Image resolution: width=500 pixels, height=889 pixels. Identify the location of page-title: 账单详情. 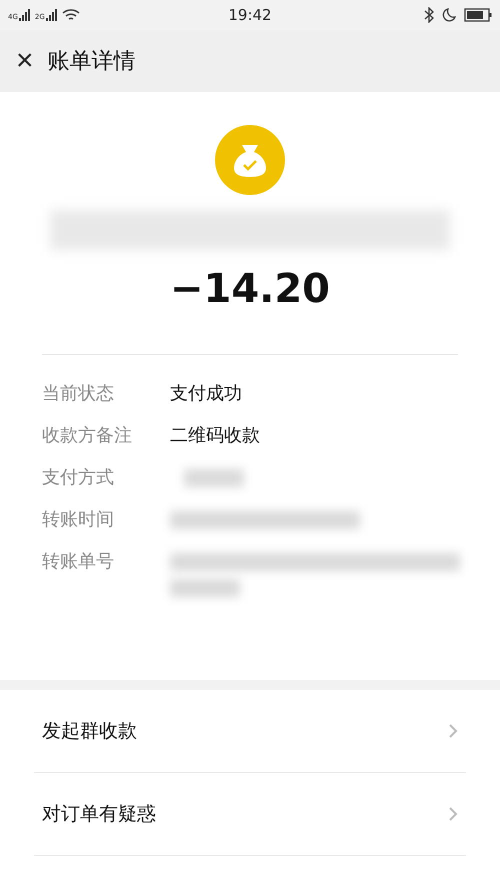
(92, 62).